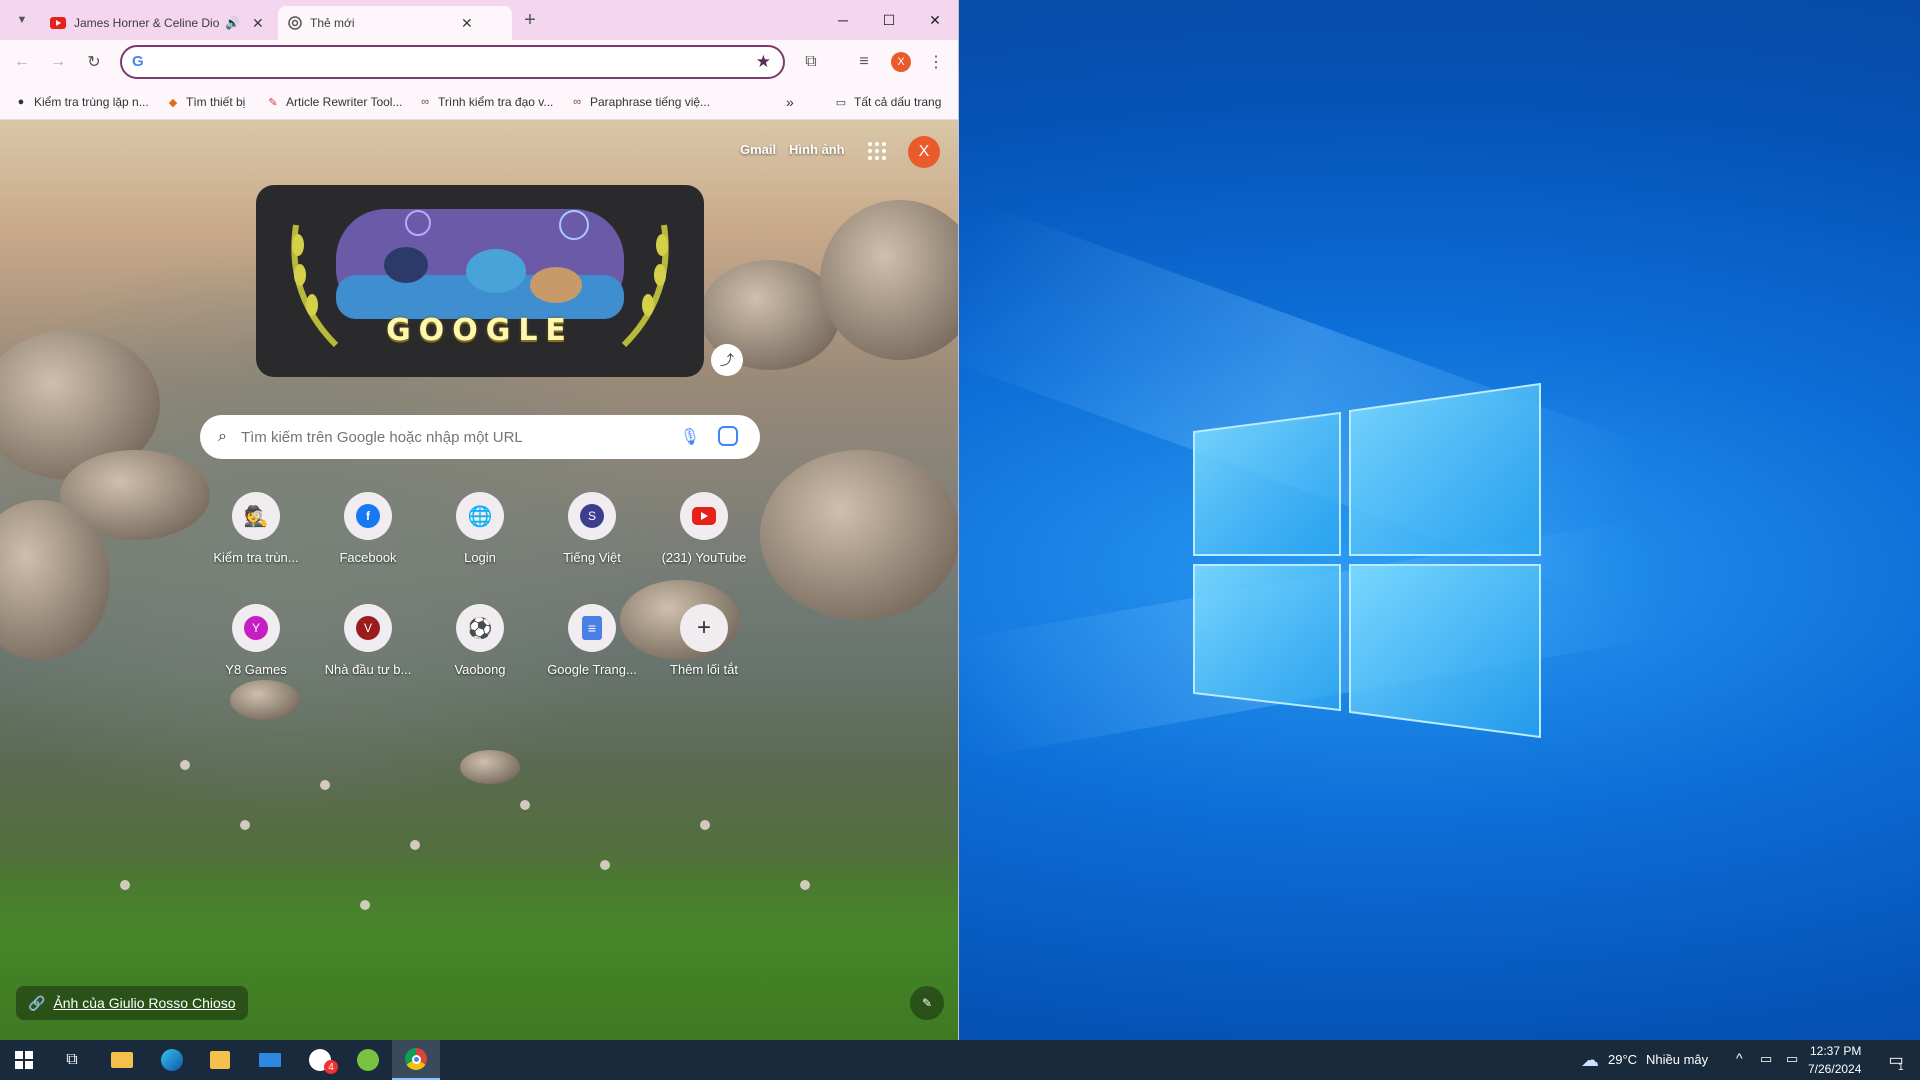  What do you see at coordinates (790, 102) in the screenshot?
I see `more-bookmarks-icon: »` at bounding box center [790, 102].